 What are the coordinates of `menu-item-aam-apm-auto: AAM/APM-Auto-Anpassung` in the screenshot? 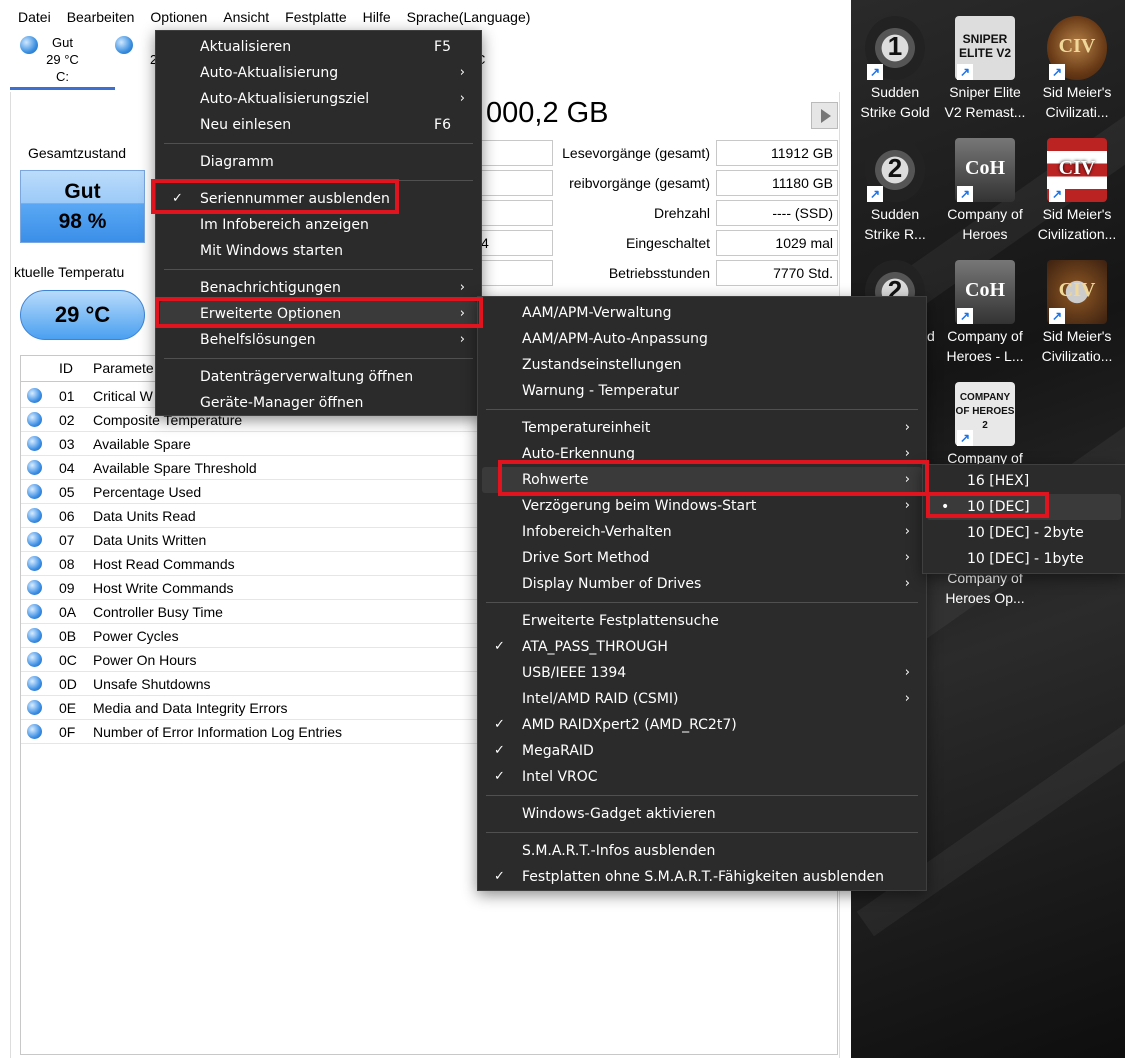 It's located at (702, 339).